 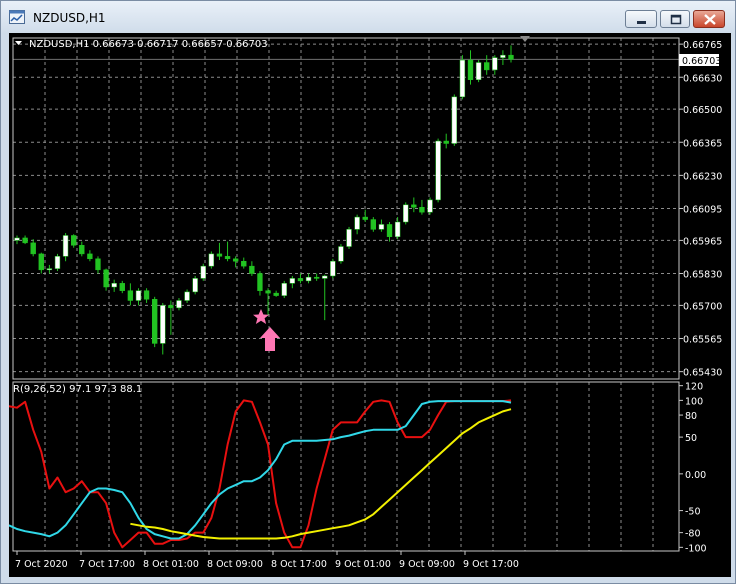 What do you see at coordinates (171, 564) in the screenshot?
I see `time-tick-label: 8 Oct 01:00` at bounding box center [171, 564].